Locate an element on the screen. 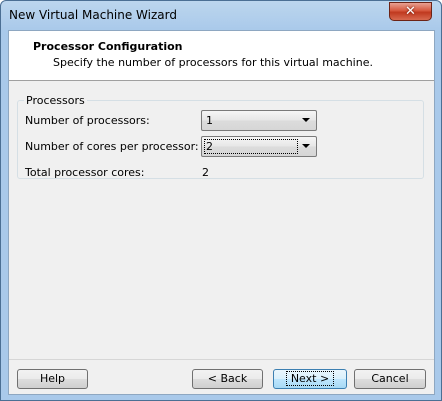 This screenshot has width=442, height=401. num-processors-select: 1 is located at coordinates (259, 120).